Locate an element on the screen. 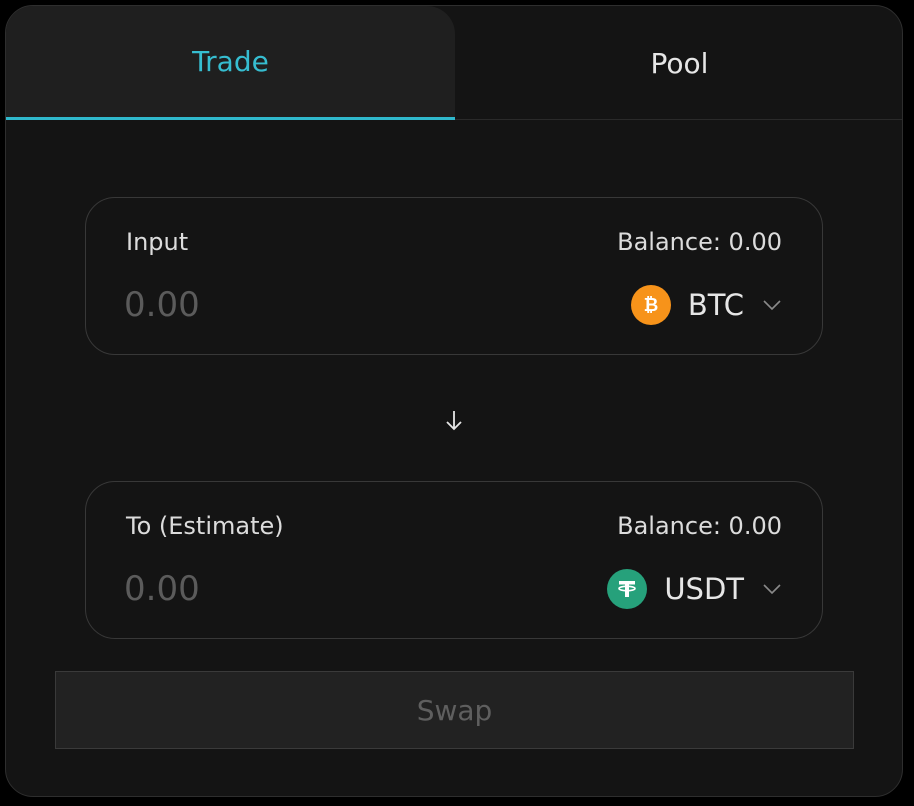 This screenshot has height=806, width=914. output-label: To (Estimate) is located at coordinates (205, 526).